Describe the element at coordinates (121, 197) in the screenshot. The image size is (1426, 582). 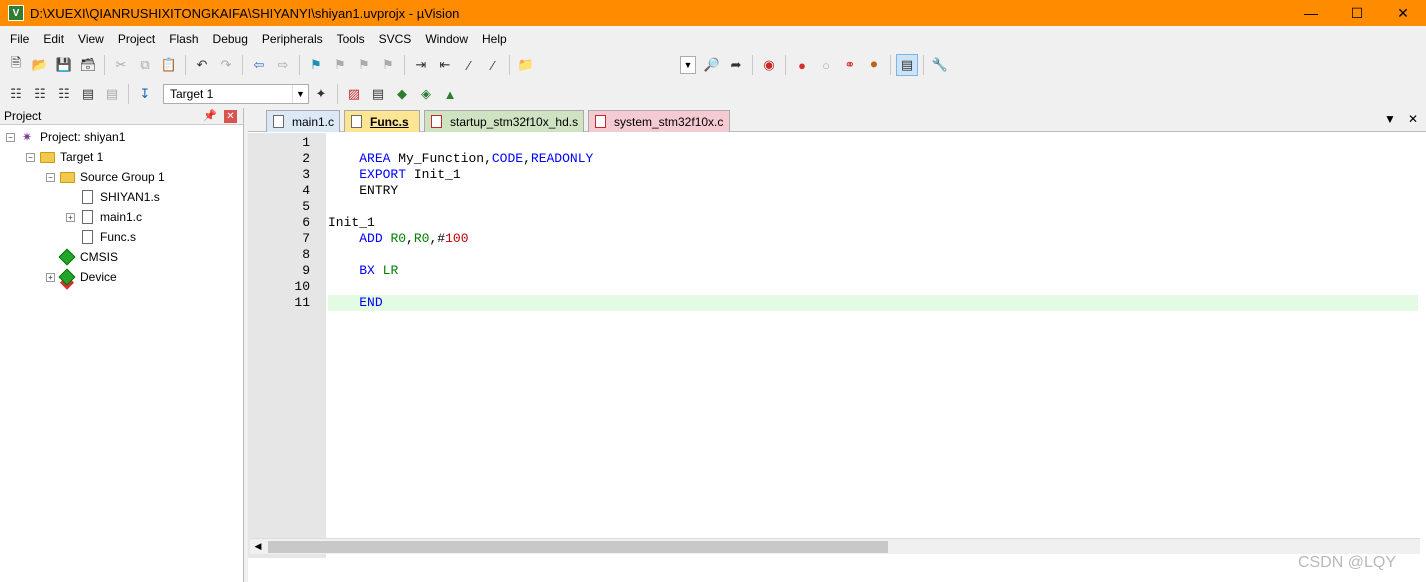
I see `tree-node-file: SHIYAN1.s` at that location.